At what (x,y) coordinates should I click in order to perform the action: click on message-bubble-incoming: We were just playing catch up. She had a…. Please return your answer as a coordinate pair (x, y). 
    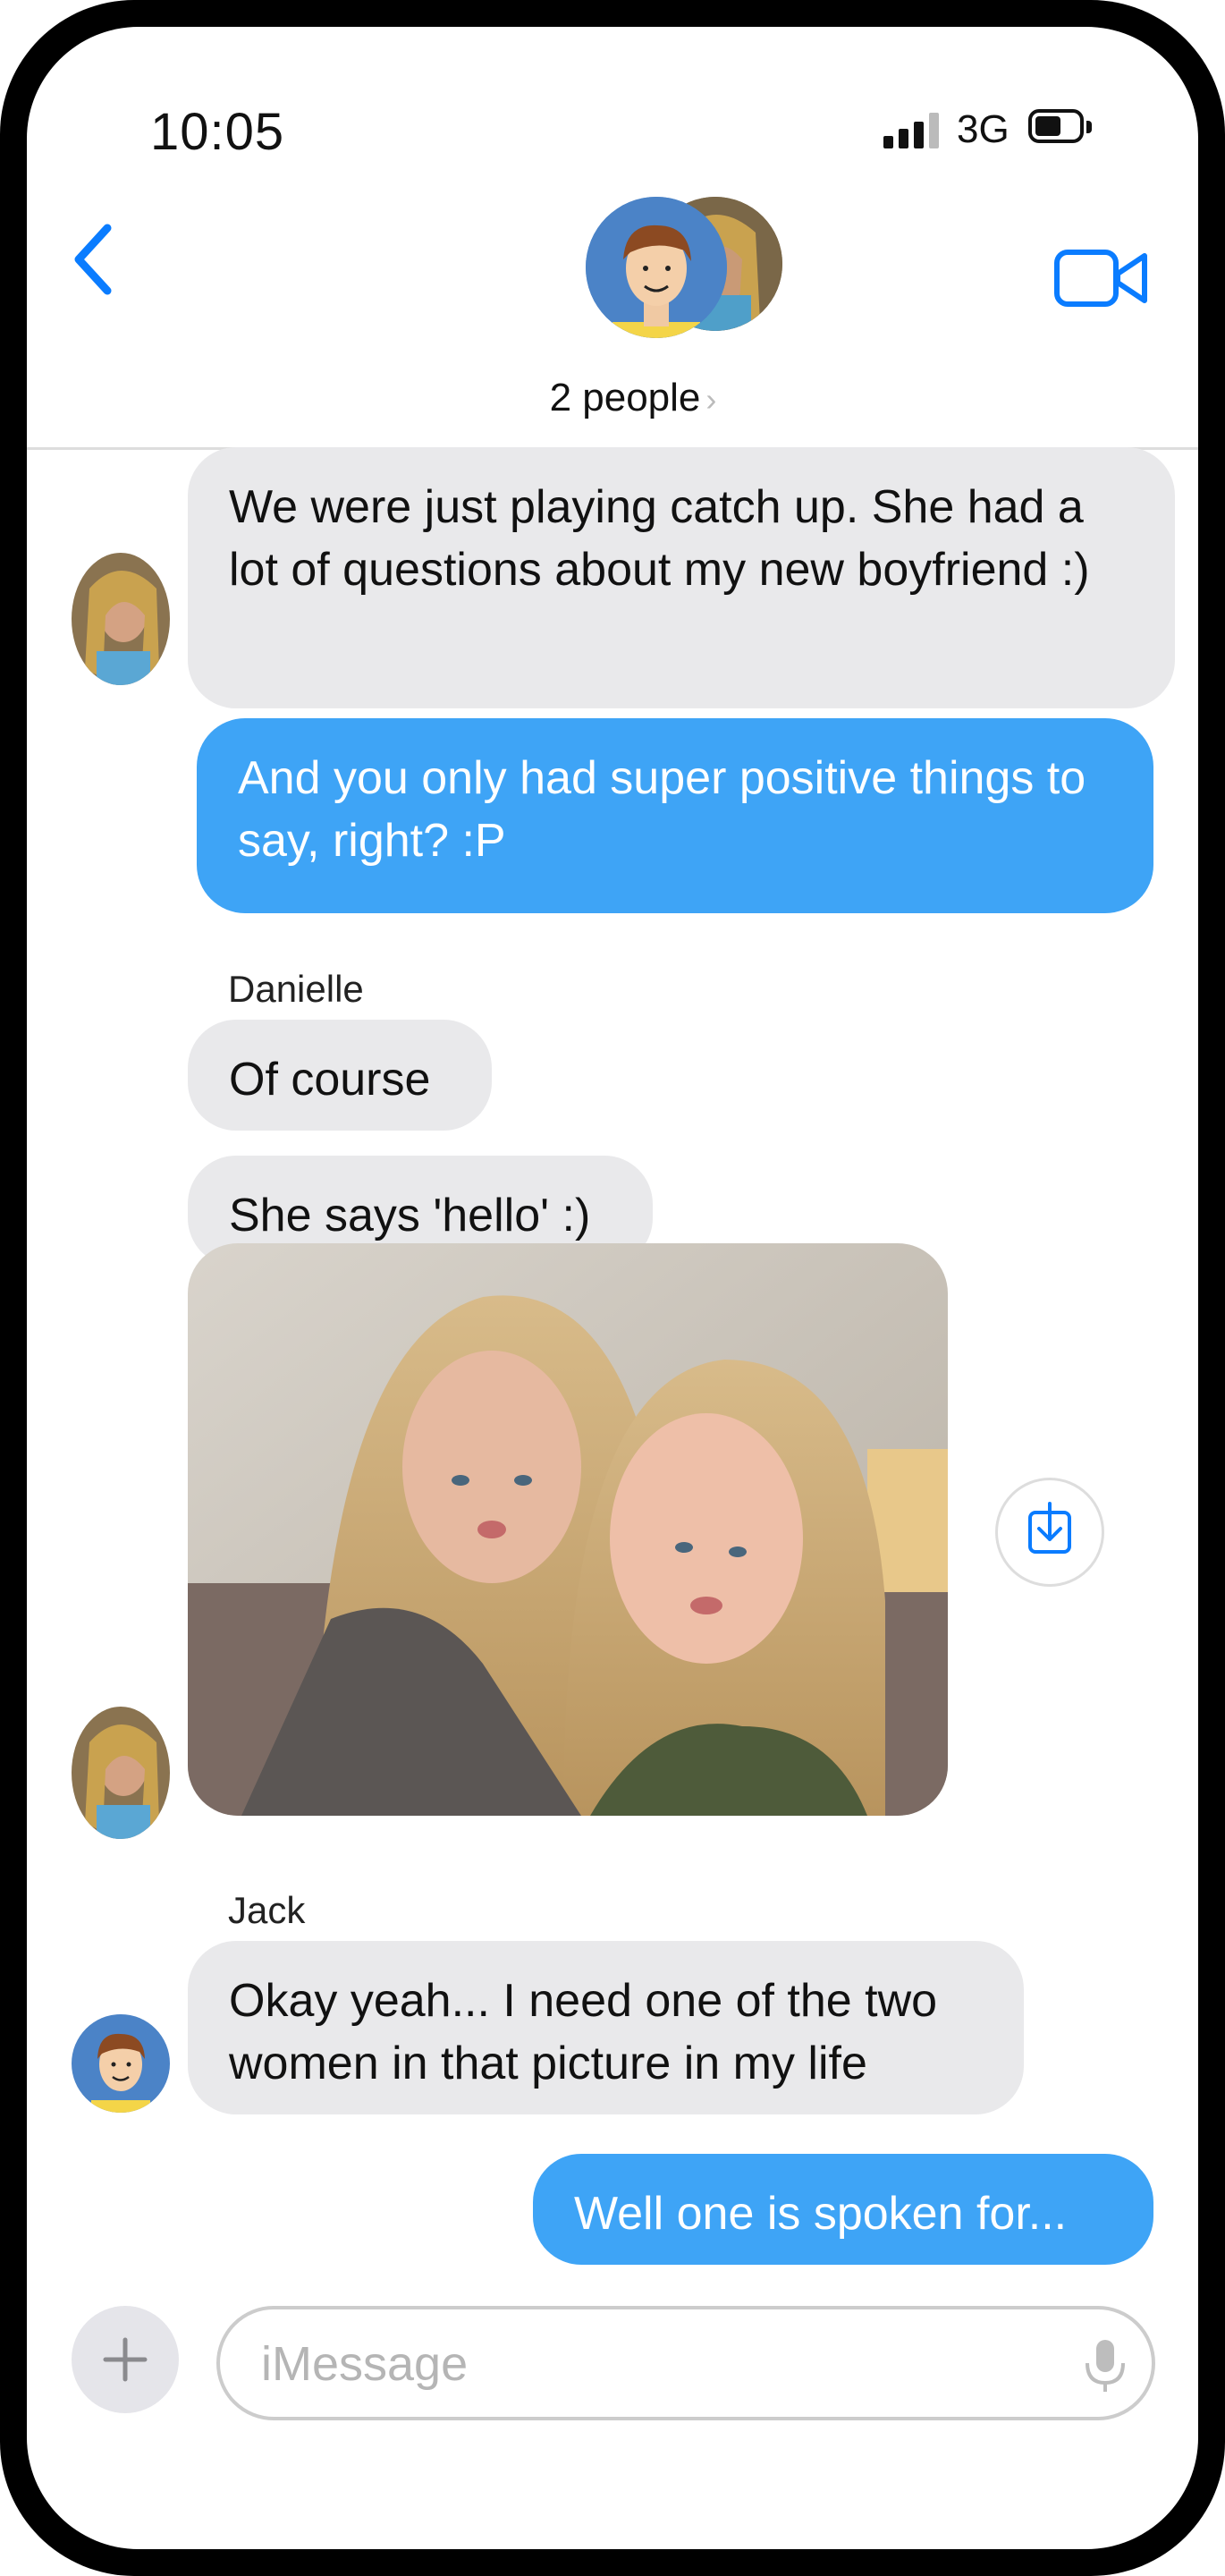
    Looking at the image, I should click on (682, 577).